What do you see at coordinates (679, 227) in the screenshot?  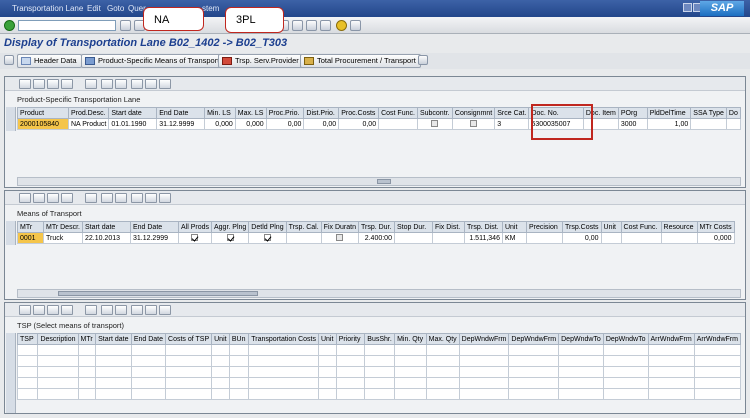 I see `column-header-resource: Resource` at bounding box center [679, 227].